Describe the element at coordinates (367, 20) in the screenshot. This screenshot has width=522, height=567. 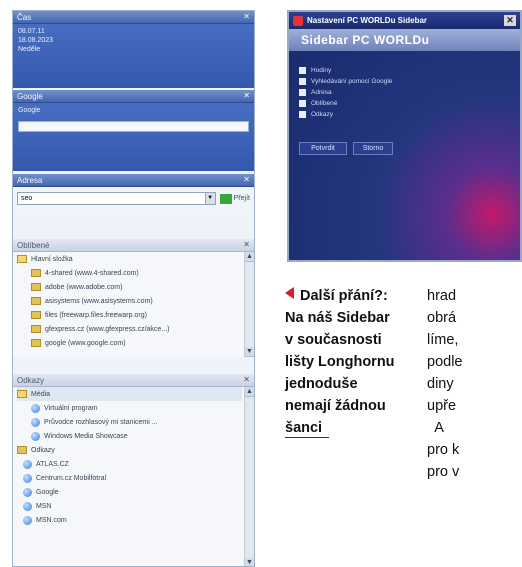
I see `dialog-title: Nastavení PC WORLDu Sidebar` at that location.